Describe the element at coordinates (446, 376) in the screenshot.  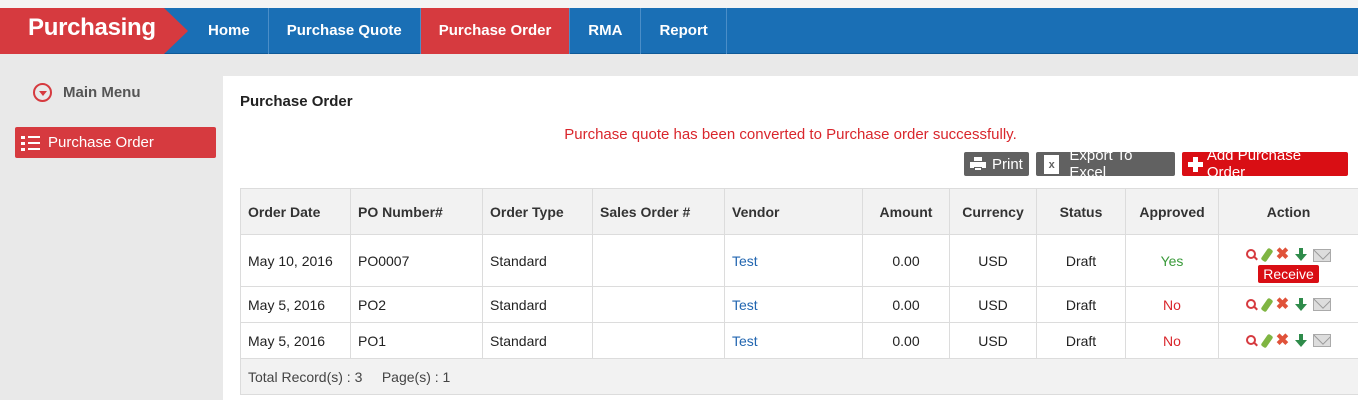
I see `pages-count: 1` at that location.